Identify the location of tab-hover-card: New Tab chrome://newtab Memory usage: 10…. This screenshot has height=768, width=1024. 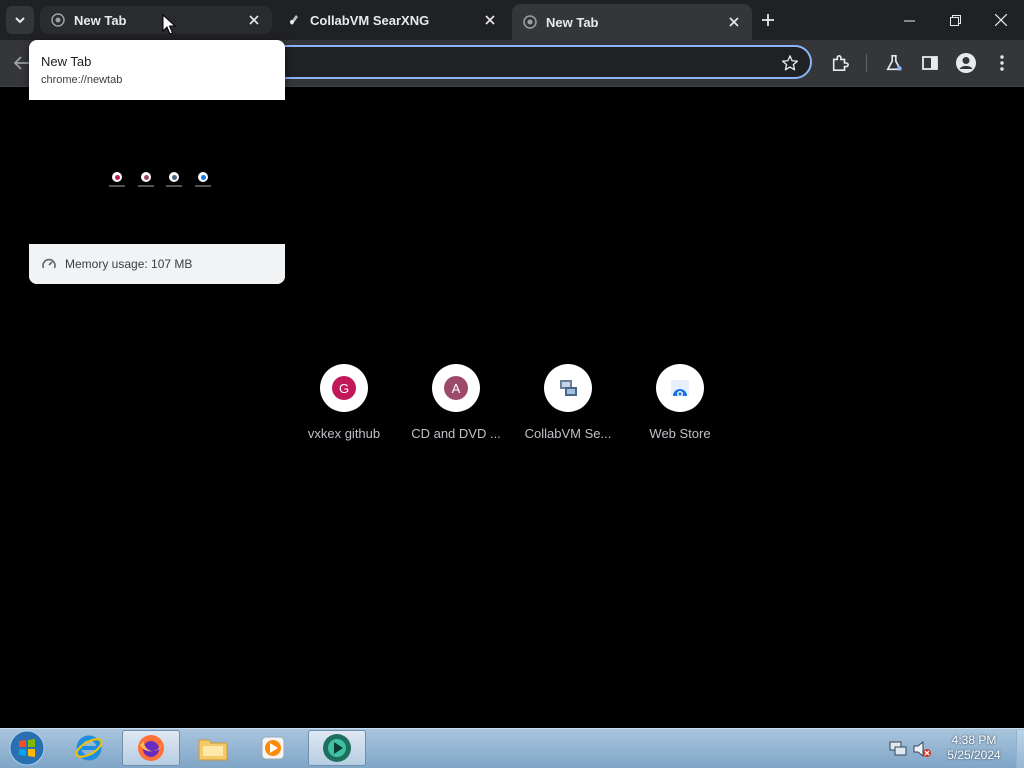
(157, 162).